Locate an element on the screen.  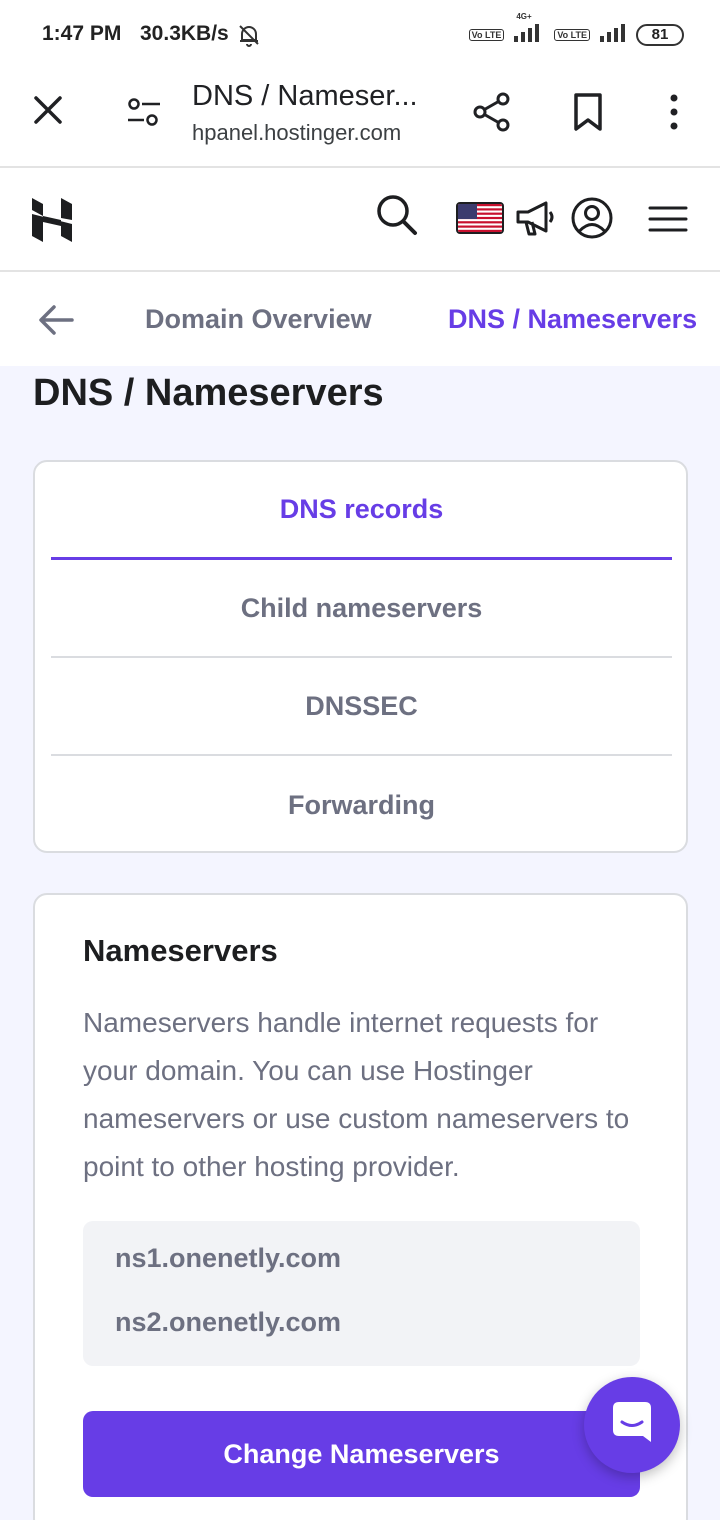
hostinger-logo-icon is located at coordinates (52, 220).